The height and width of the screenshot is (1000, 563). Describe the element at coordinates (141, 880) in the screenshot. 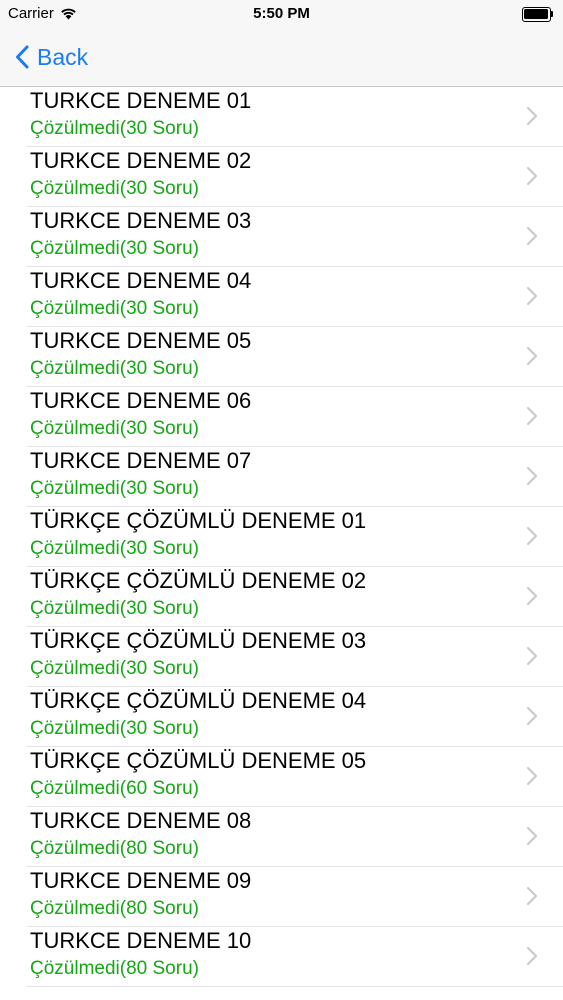

I see `list-item-title: TURKCE DENEME 09` at that location.